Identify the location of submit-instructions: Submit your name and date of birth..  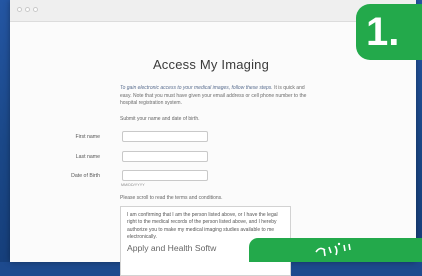
(160, 119).